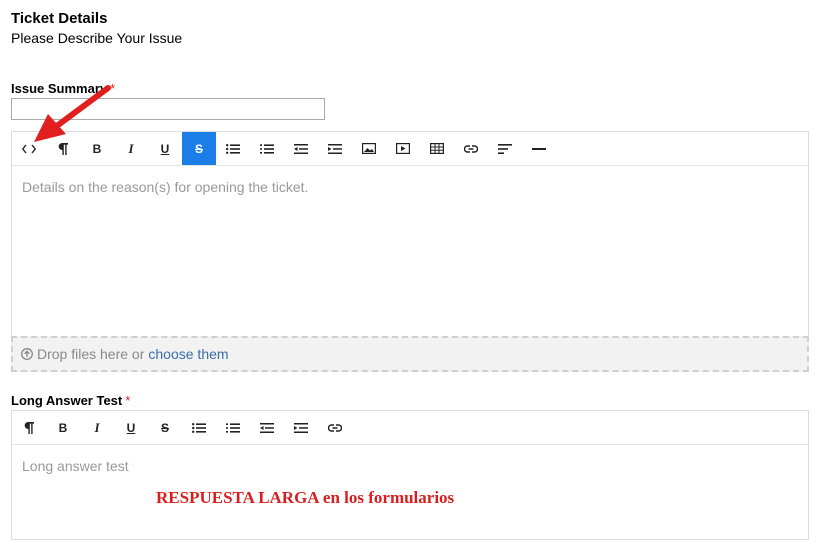  I want to click on bold-glyph: B, so click(63, 427).